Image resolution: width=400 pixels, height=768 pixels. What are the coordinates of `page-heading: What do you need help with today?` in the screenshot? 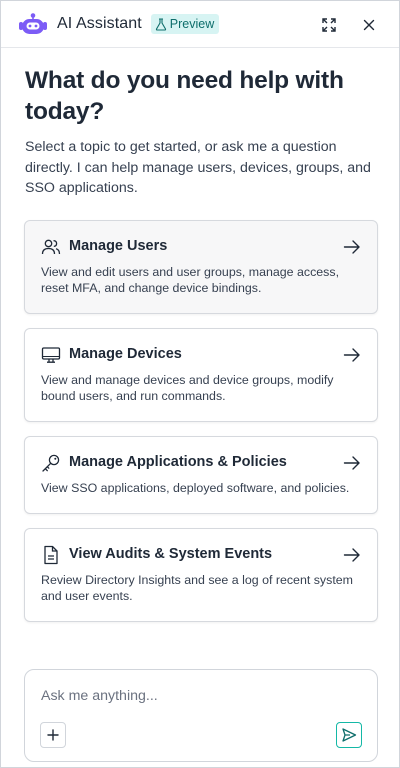 It's located at (184, 96).